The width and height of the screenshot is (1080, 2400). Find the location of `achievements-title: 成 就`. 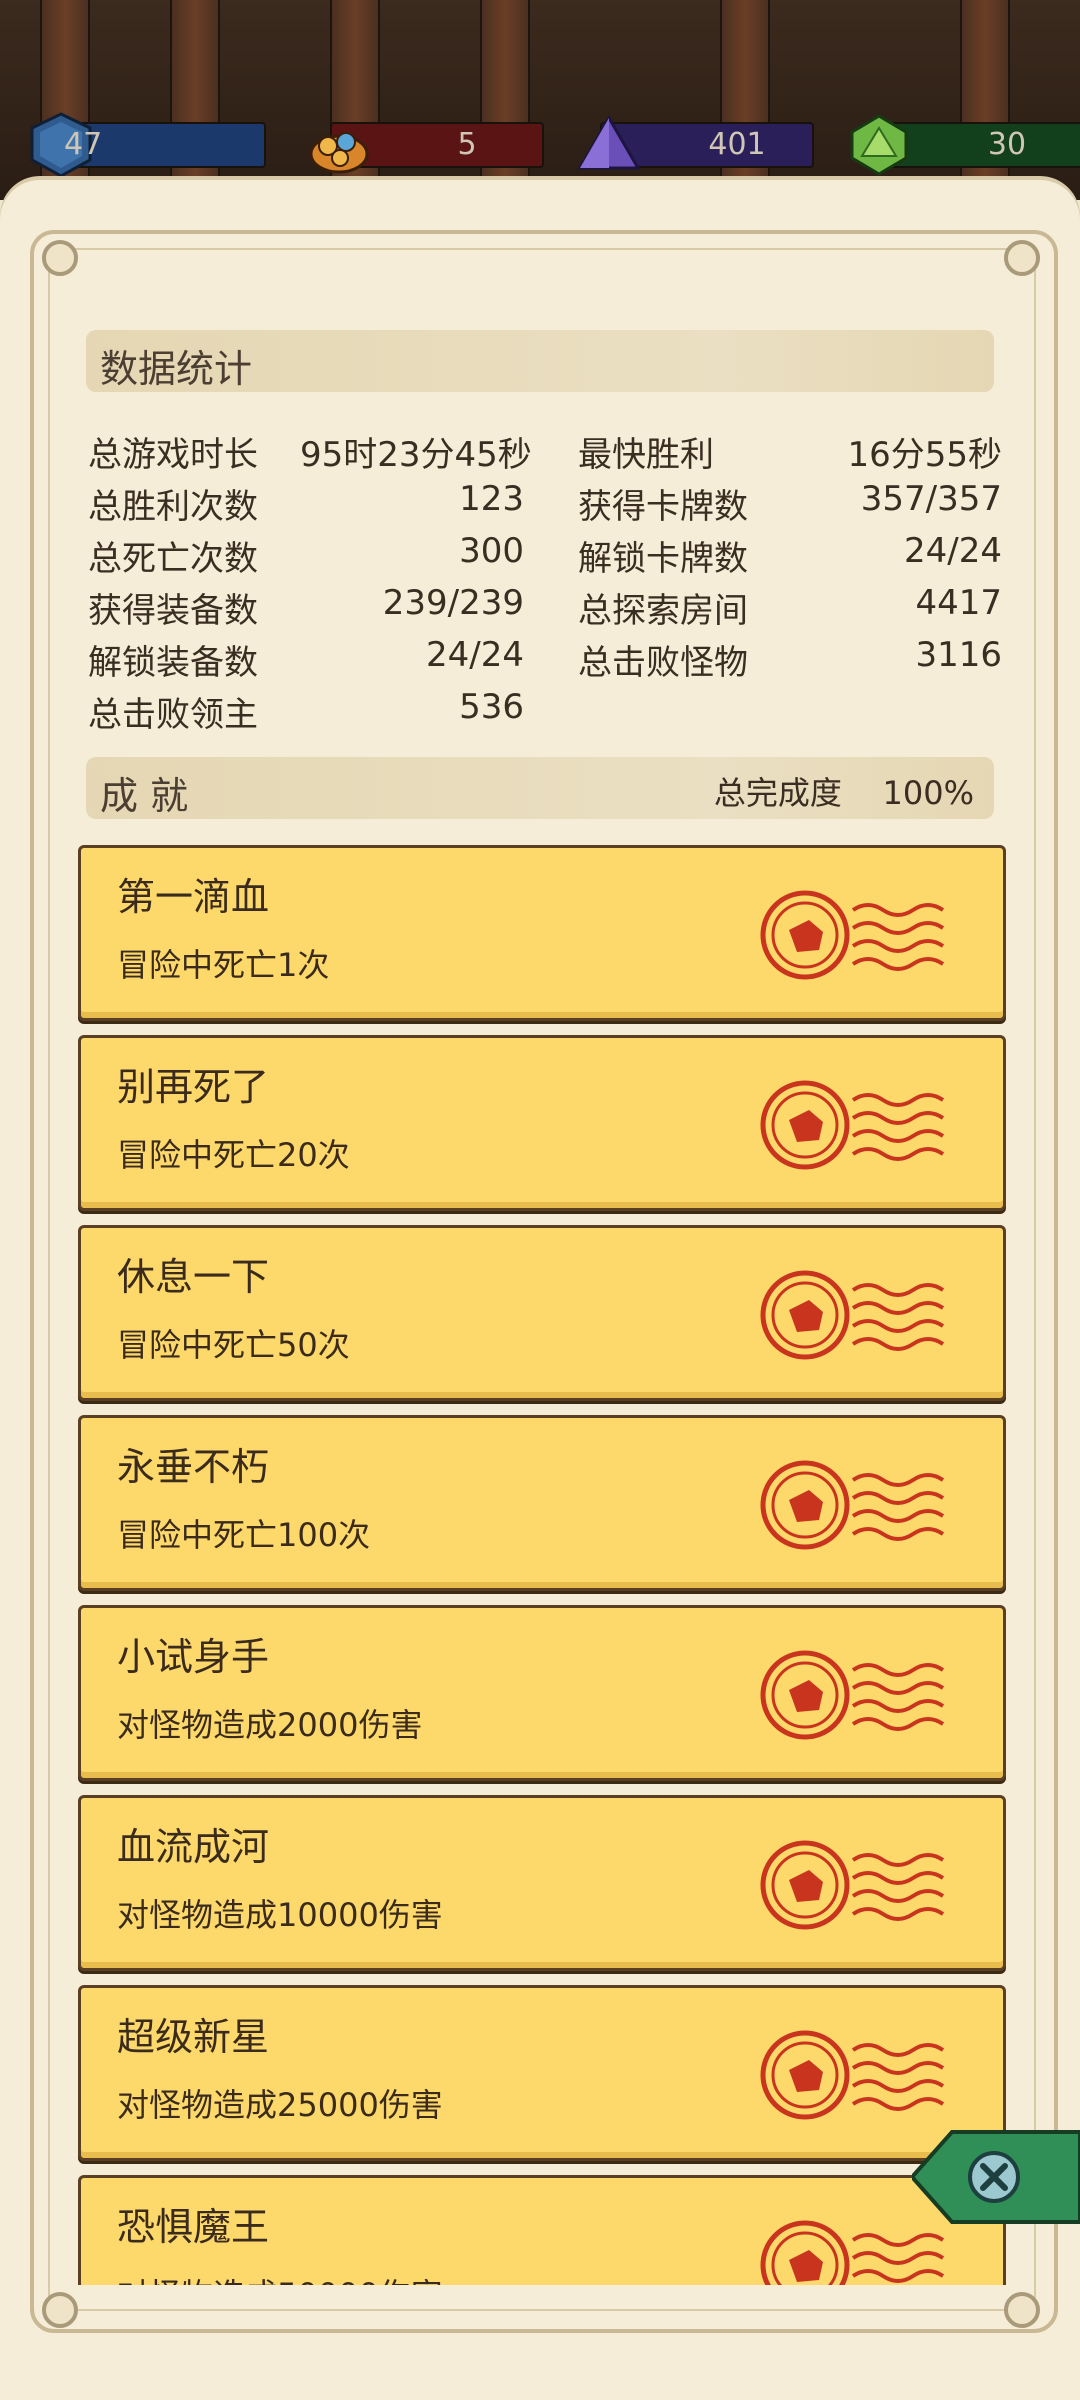

achievements-title: 成 就 is located at coordinates (144, 796).